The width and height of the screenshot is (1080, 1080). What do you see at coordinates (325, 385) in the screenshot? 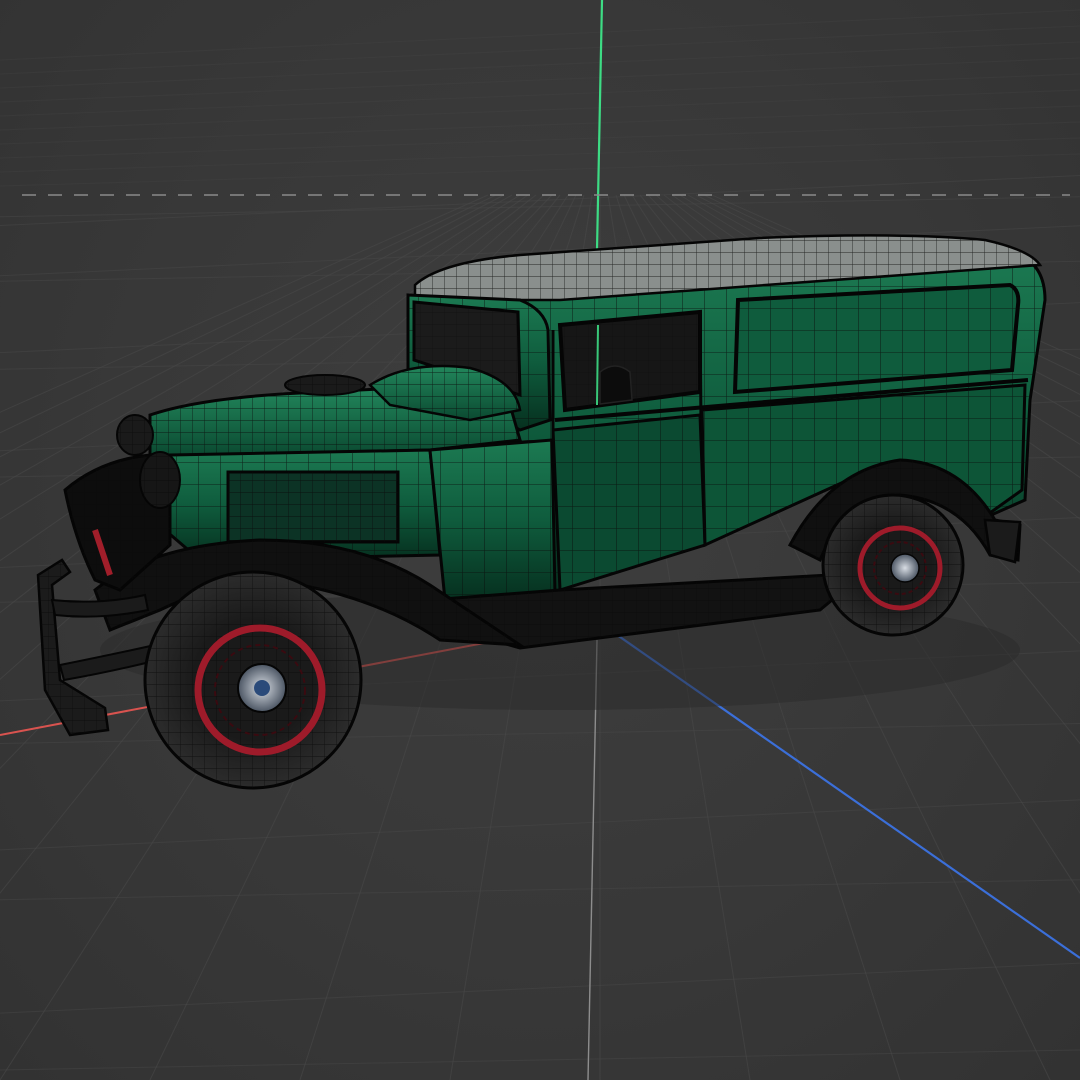
I see `spare-tire` at bounding box center [325, 385].